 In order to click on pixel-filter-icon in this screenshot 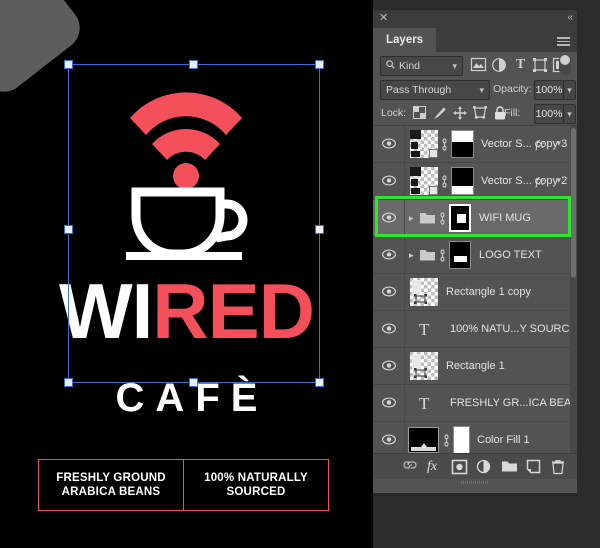, I will do `click(478, 65)`.